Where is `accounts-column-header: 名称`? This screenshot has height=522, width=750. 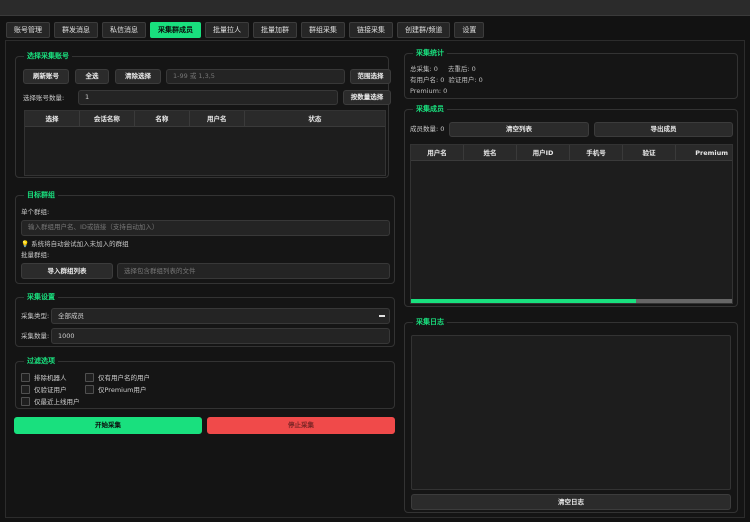 accounts-column-header: 名称 is located at coordinates (162, 118).